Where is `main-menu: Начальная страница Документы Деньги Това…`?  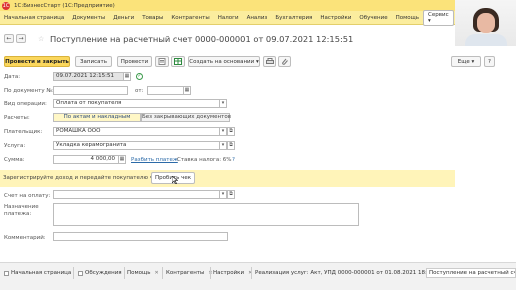 main-menu: Начальная страница Документы Деньги Това… is located at coordinates (227, 17).